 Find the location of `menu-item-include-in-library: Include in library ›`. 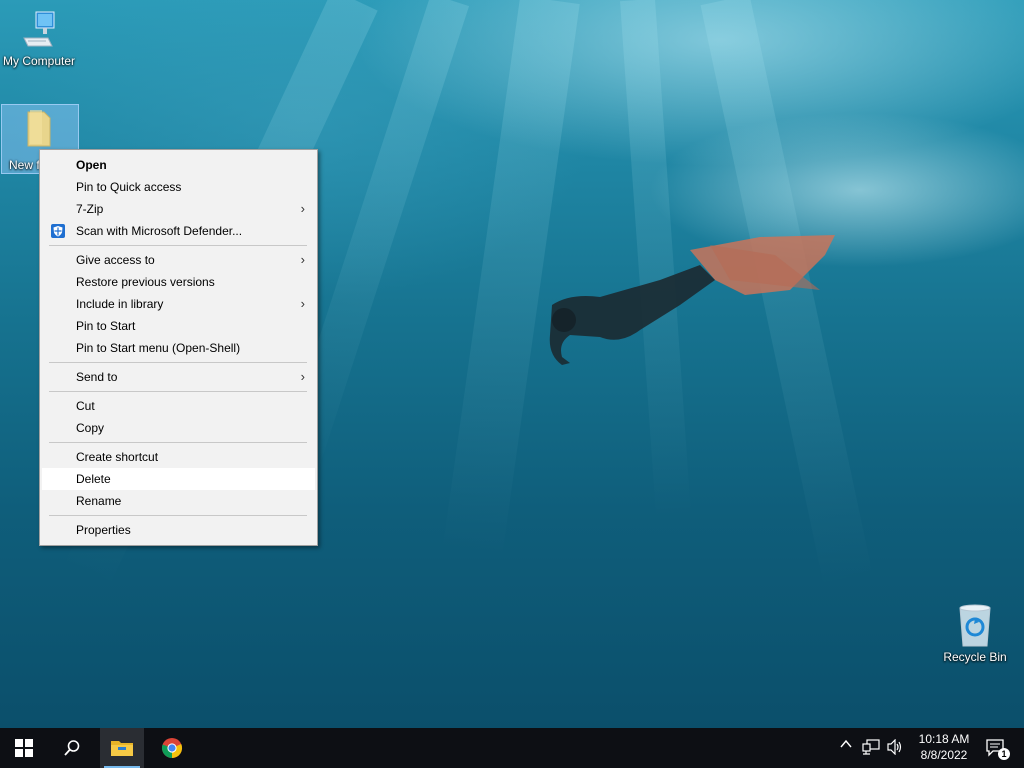

menu-item-include-in-library: Include in library › is located at coordinates (178, 304).